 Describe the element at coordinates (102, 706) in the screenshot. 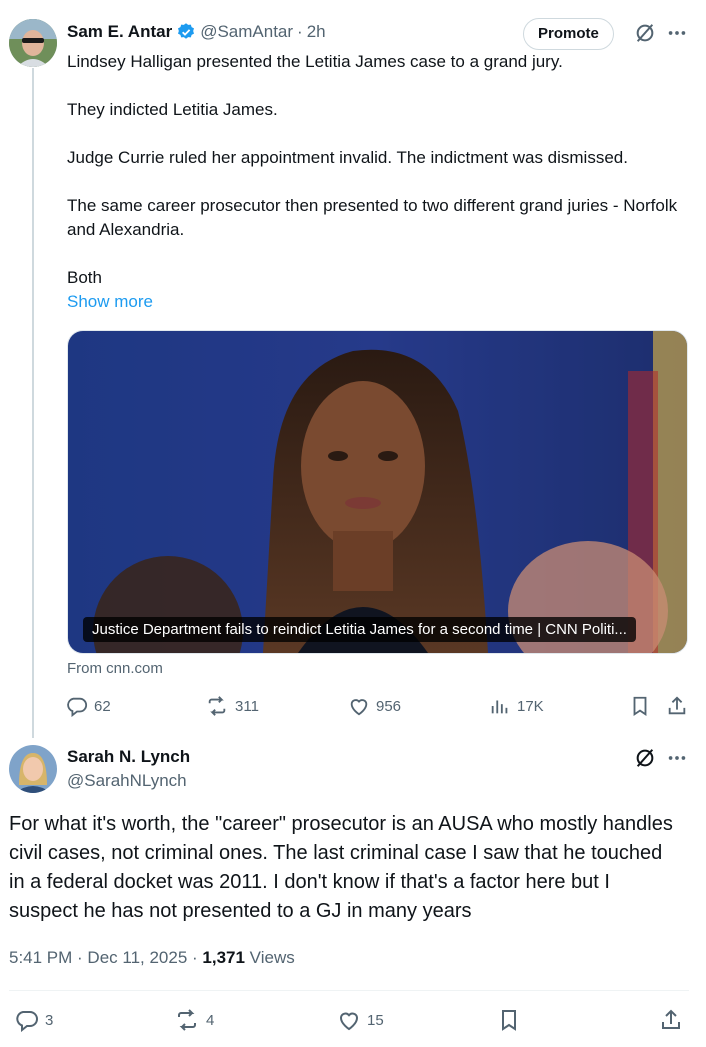

I see `reply-count: 62` at that location.